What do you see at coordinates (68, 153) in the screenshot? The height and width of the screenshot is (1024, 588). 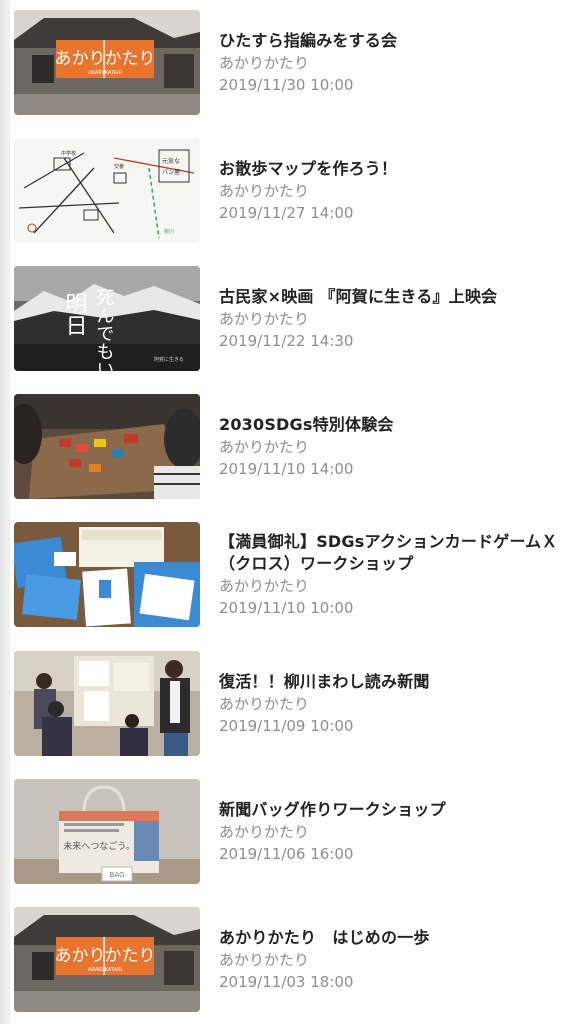 I see `map-label: 中学校` at bounding box center [68, 153].